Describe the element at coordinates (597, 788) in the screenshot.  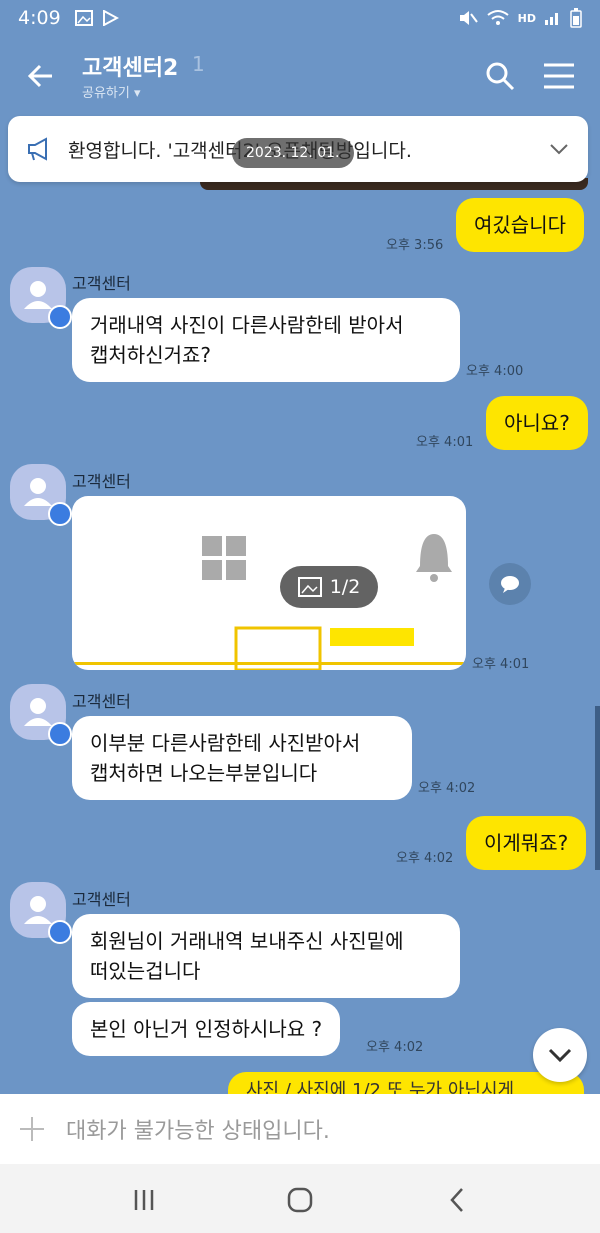
I see `scrollbar` at that location.